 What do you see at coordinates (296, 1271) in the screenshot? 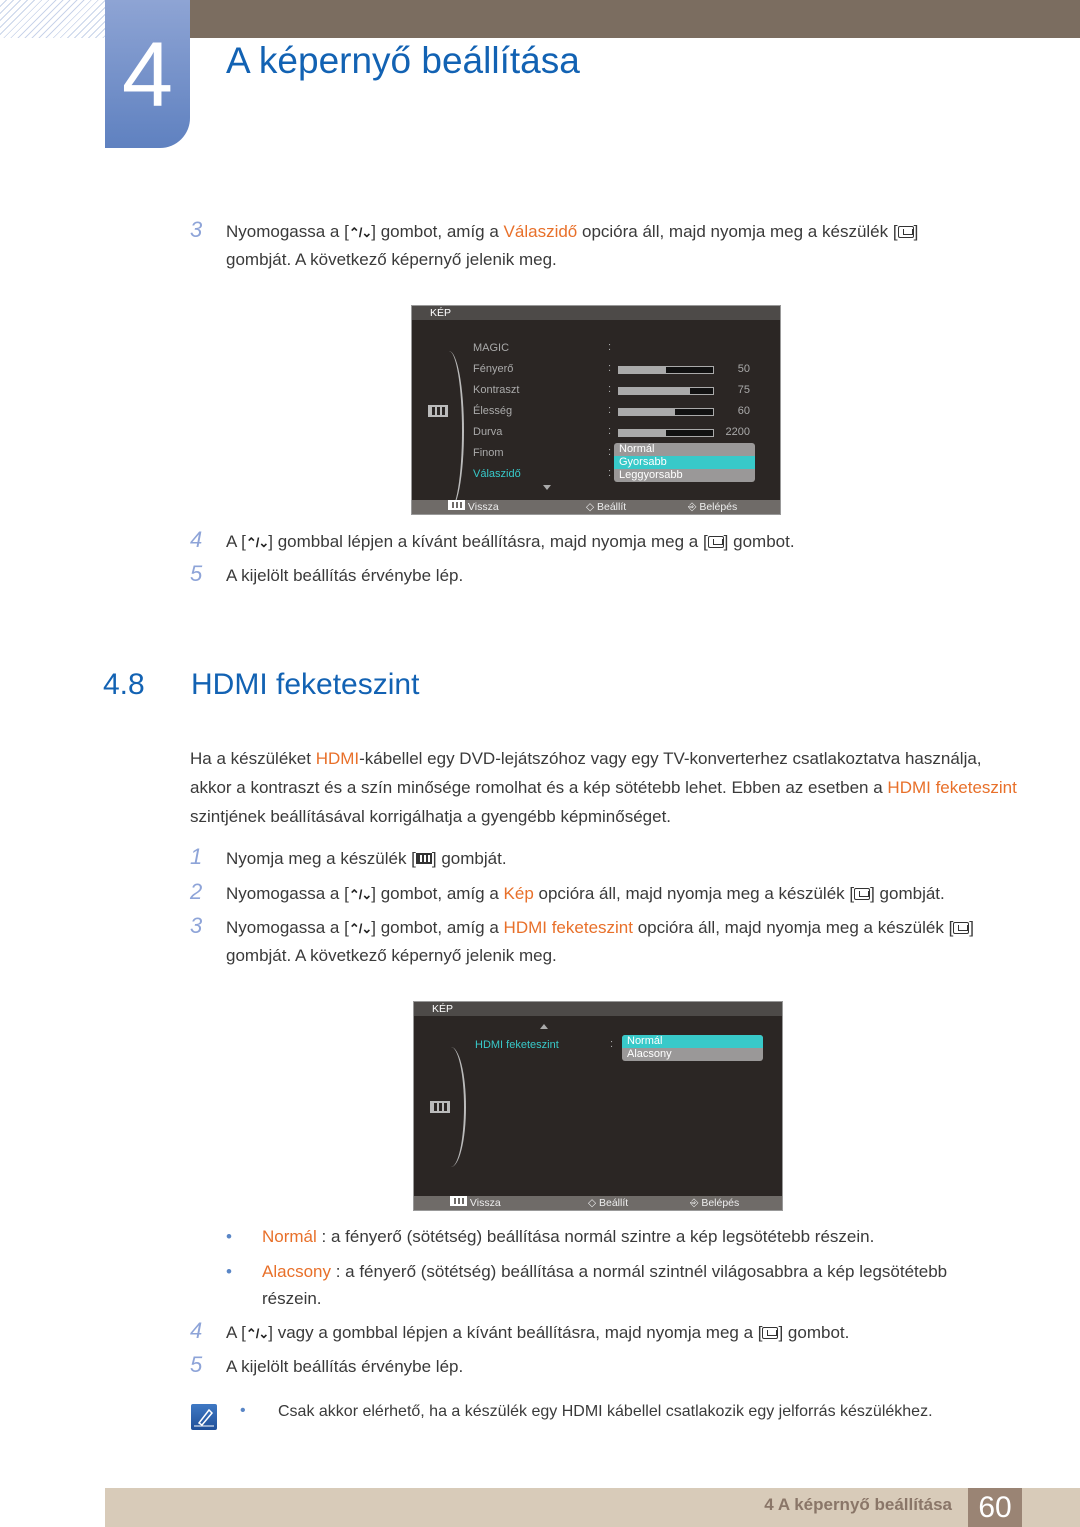
I see `highlight-term: Alacsony` at bounding box center [296, 1271].